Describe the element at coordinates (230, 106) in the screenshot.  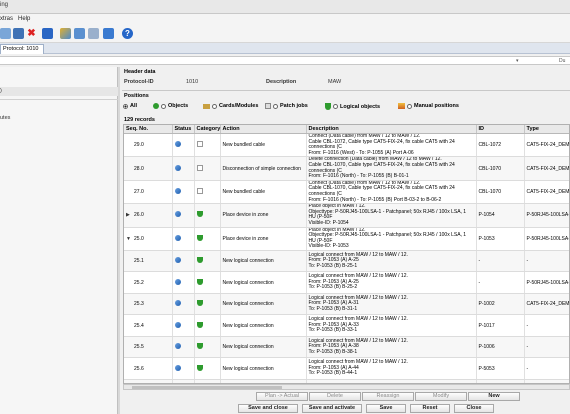
I see `filter-cards-modules: Cards/Modules` at that location.